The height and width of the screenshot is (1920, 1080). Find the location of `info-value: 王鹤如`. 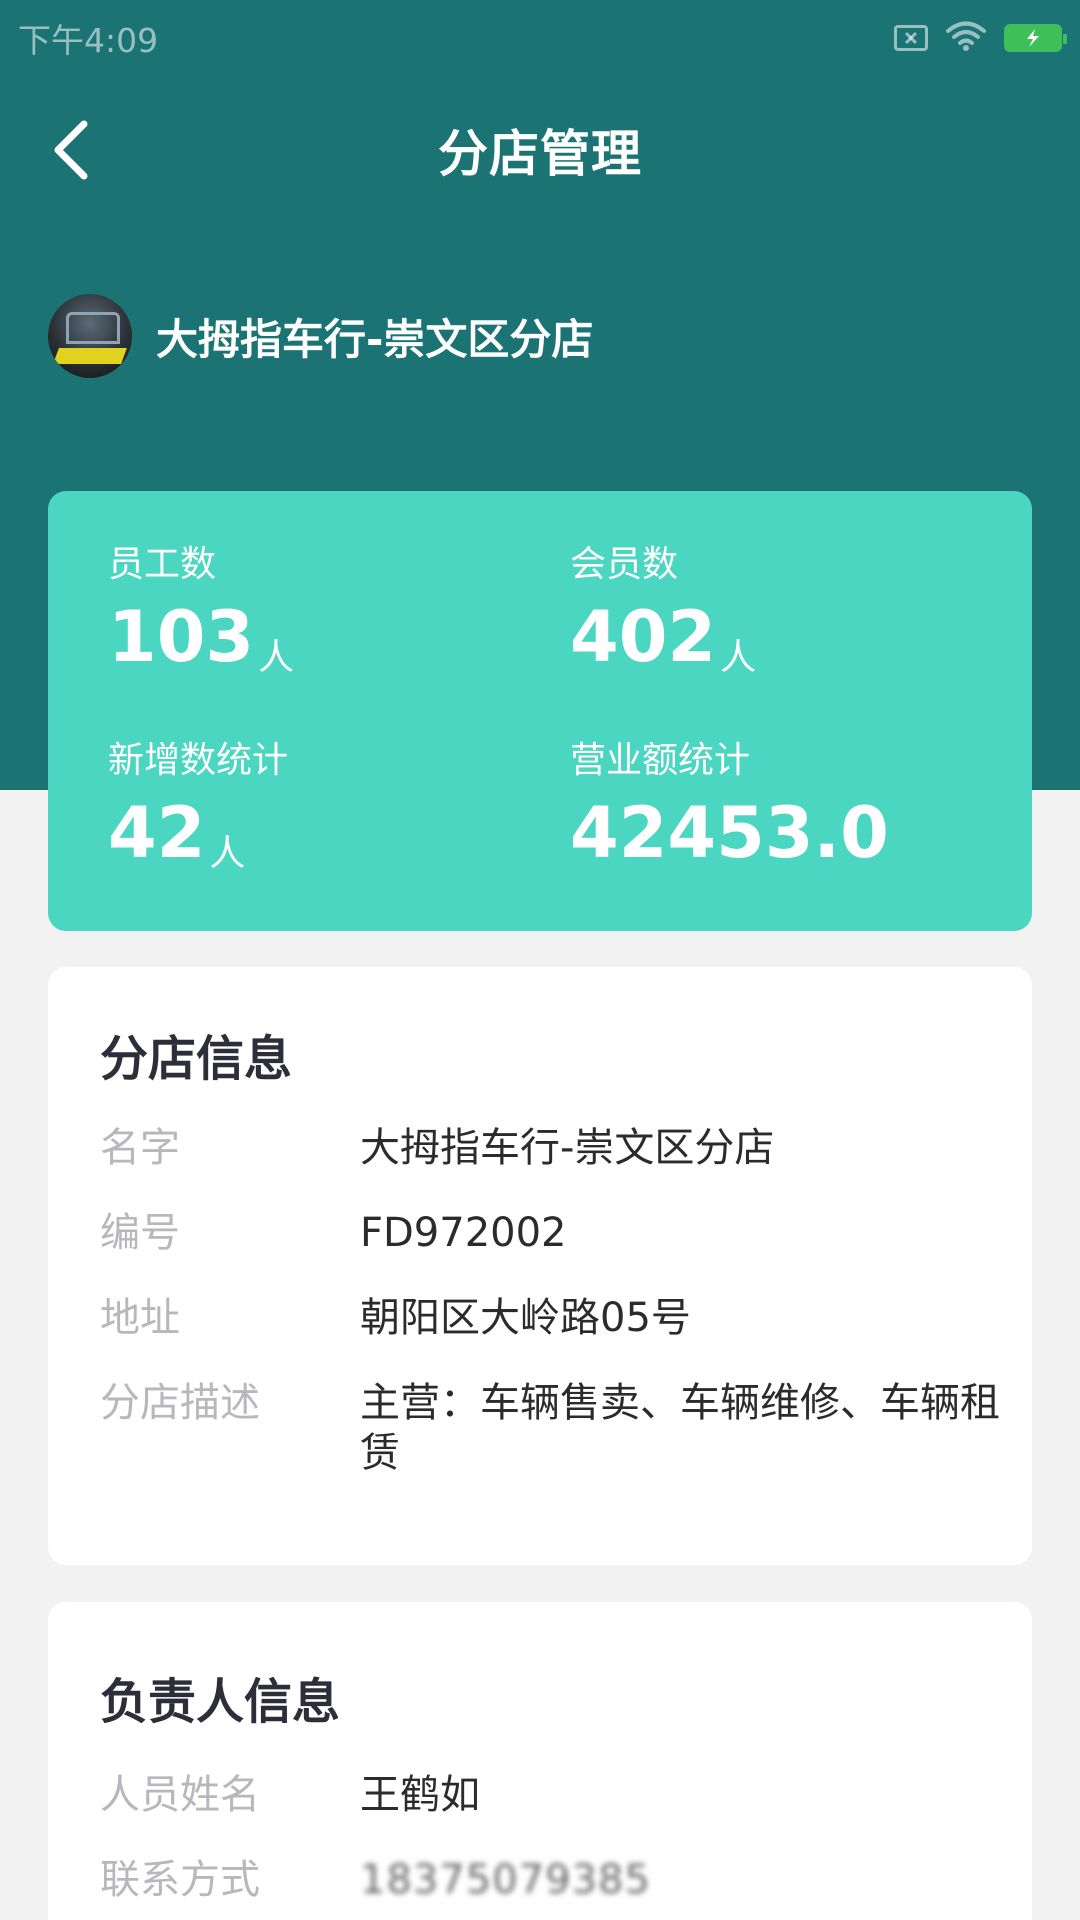

info-value: 王鹤如 is located at coordinates (420, 1795).